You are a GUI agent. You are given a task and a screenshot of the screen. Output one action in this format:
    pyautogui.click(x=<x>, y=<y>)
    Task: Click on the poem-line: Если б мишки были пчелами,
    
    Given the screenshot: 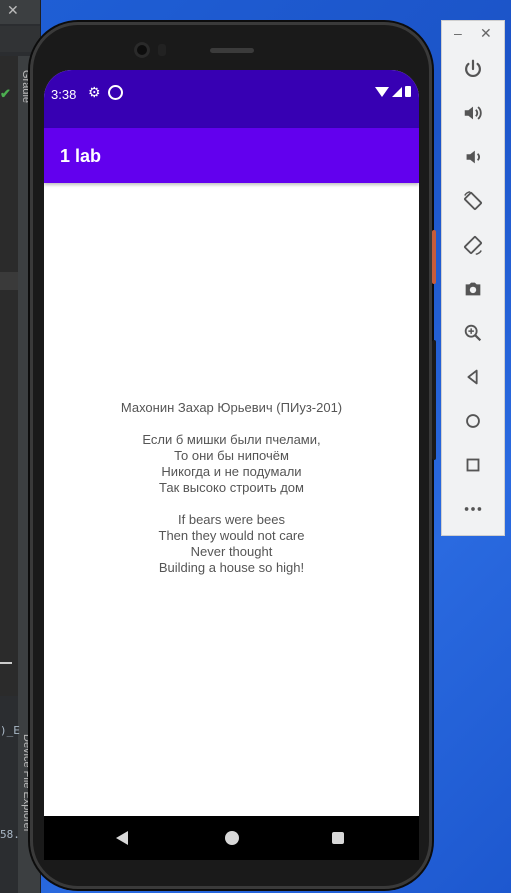 What is the action you would take?
    pyautogui.click(x=231, y=439)
    